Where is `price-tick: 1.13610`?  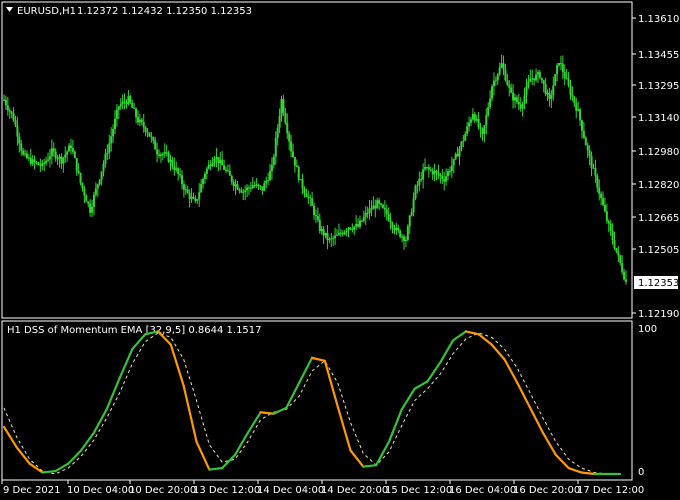 price-tick: 1.13610 is located at coordinates (658, 19).